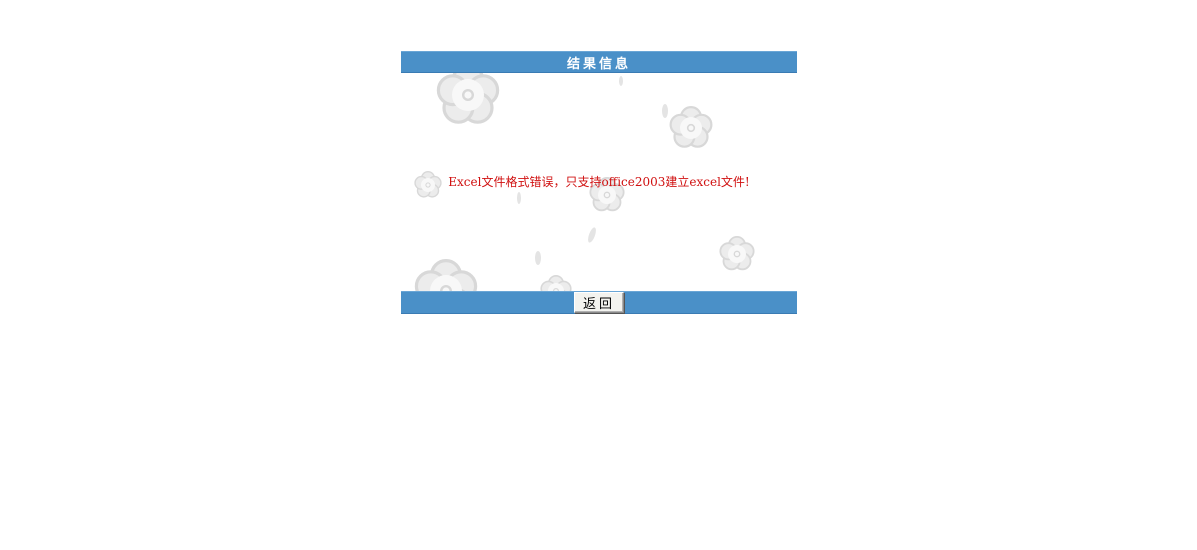 This screenshot has height=550, width=1197. I want to click on header-bar: 结果信息, so click(599, 62).